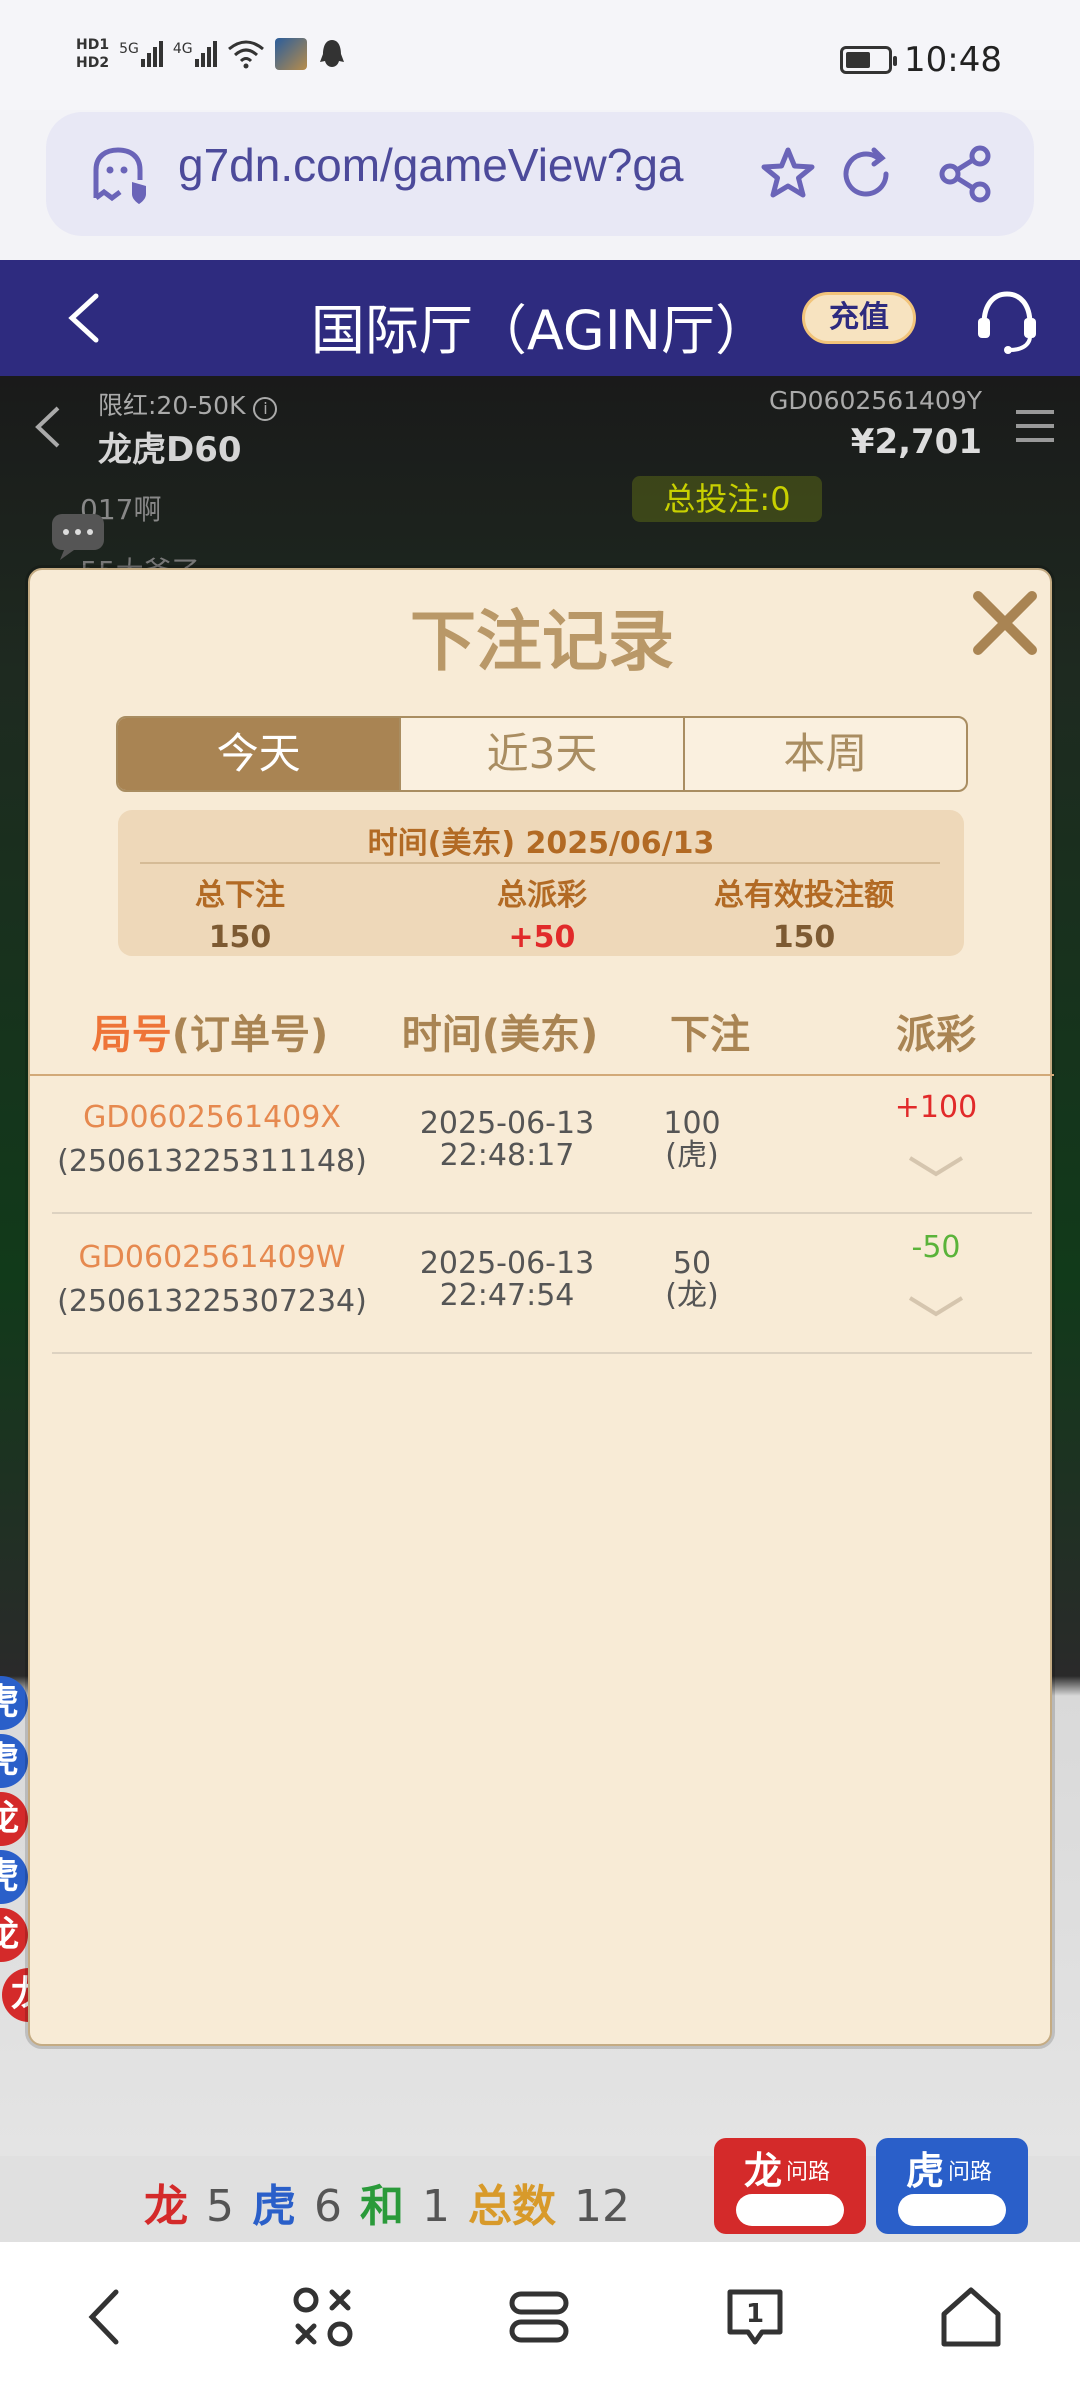 The height and width of the screenshot is (2388, 1080). I want to click on dragon-road-button: 龙 问路, so click(790, 2186).